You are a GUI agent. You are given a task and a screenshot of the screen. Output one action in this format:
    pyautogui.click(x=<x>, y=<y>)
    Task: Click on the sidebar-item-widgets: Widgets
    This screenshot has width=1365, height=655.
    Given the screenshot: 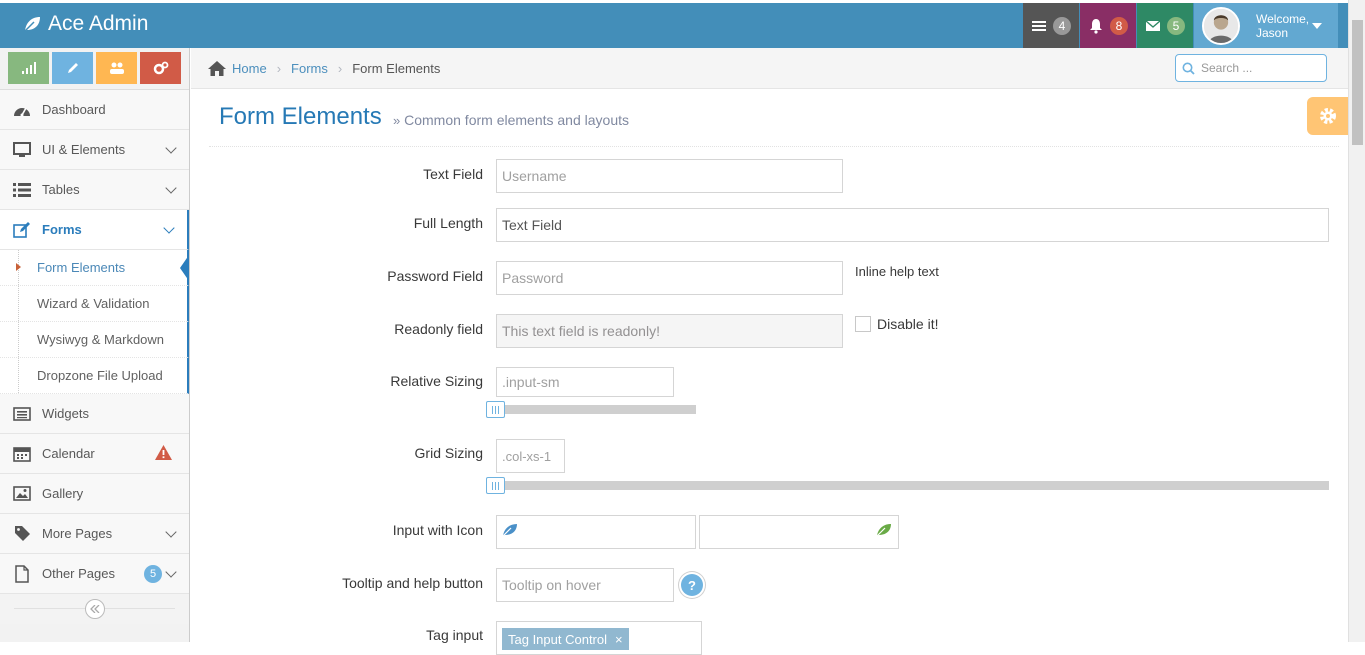 What is the action you would take?
    pyautogui.click(x=94, y=414)
    